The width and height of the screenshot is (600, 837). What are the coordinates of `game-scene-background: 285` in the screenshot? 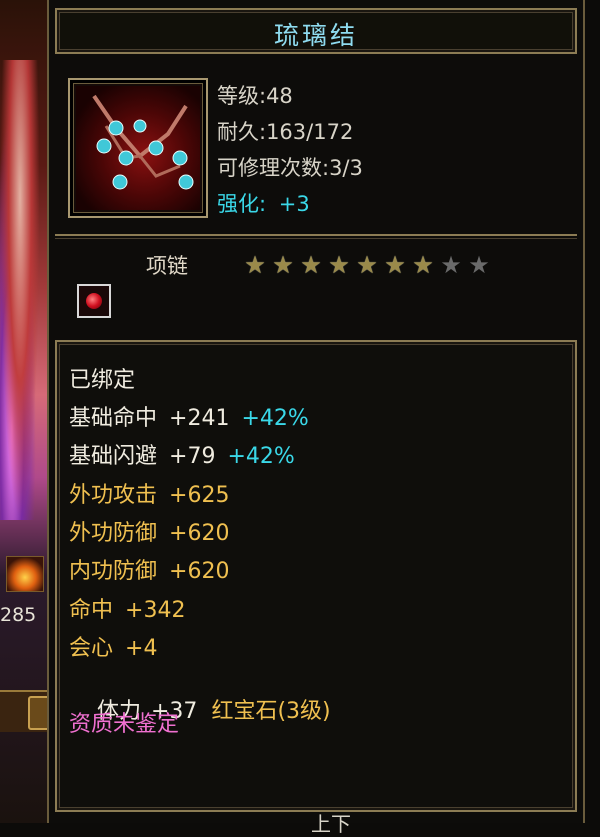 It's located at (26, 411).